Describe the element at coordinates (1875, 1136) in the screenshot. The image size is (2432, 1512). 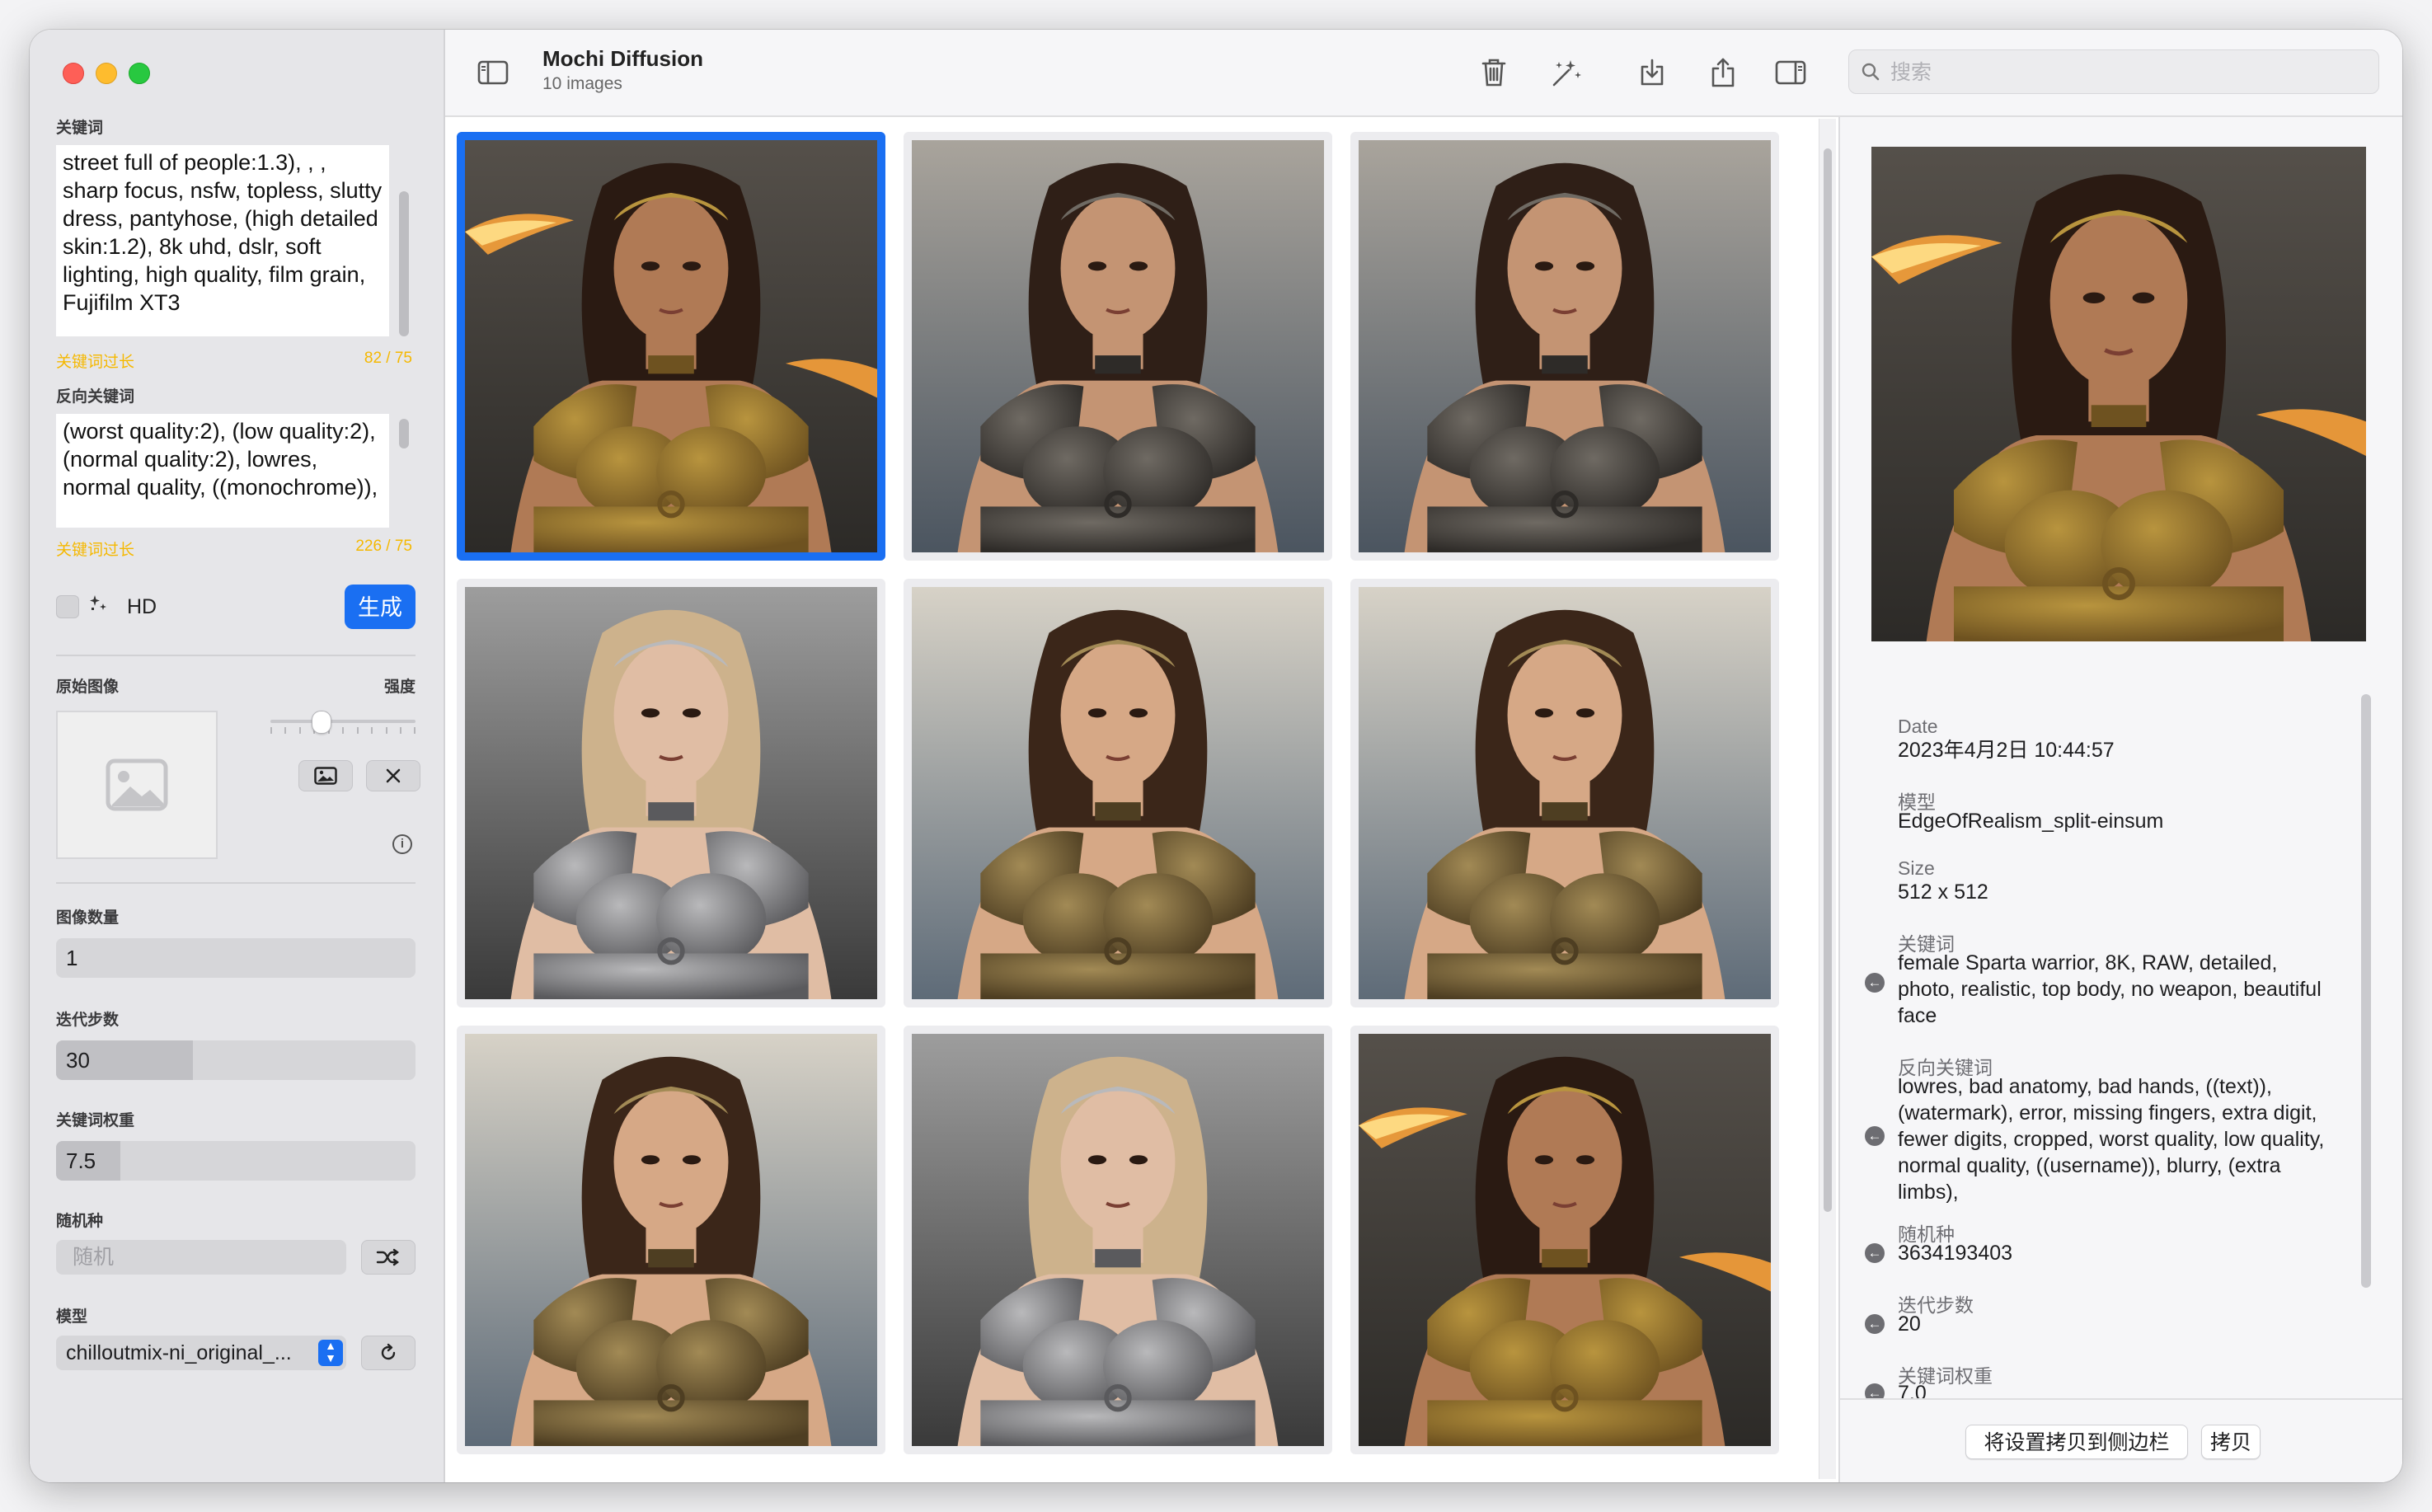
I see `copy-negative-arrow-icon: ←` at that location.